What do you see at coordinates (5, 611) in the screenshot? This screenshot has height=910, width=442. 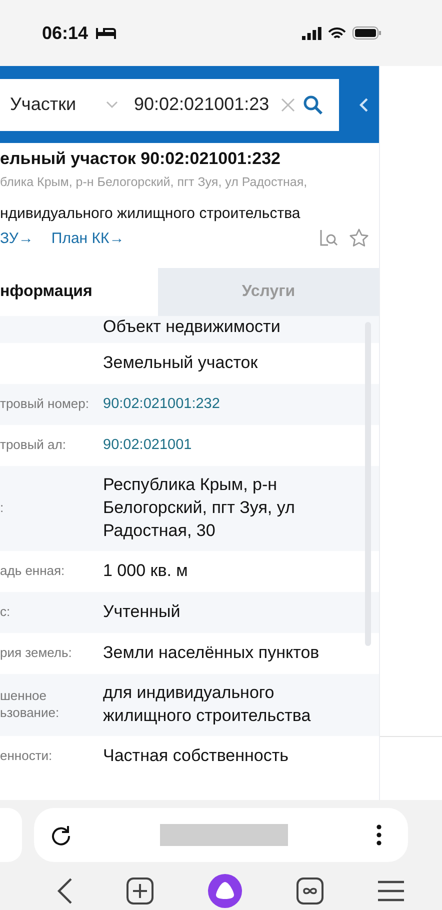 I see `field-label: с:` at bounding box center [5, 611].